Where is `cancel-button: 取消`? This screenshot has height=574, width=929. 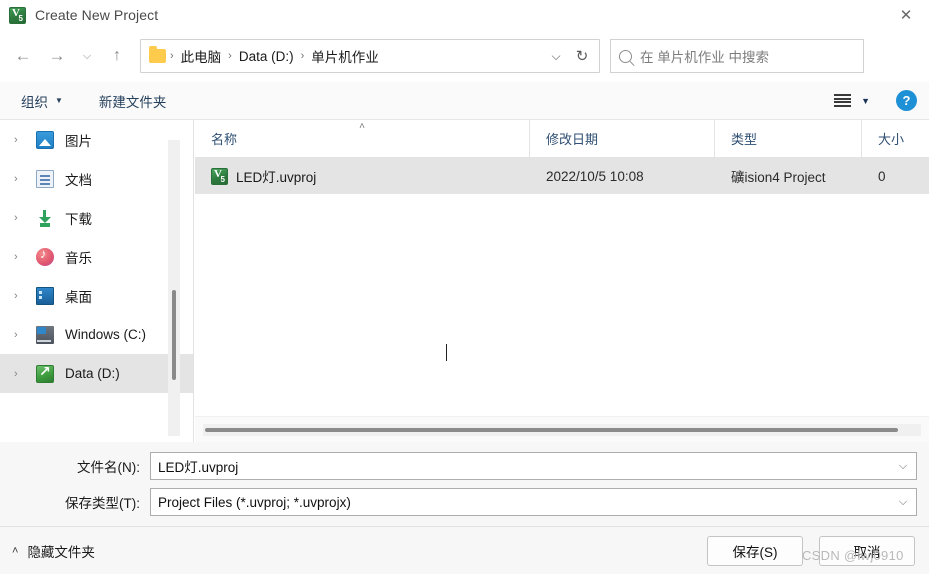 cancel-button: 取消 is located at coordinates (867, 550).